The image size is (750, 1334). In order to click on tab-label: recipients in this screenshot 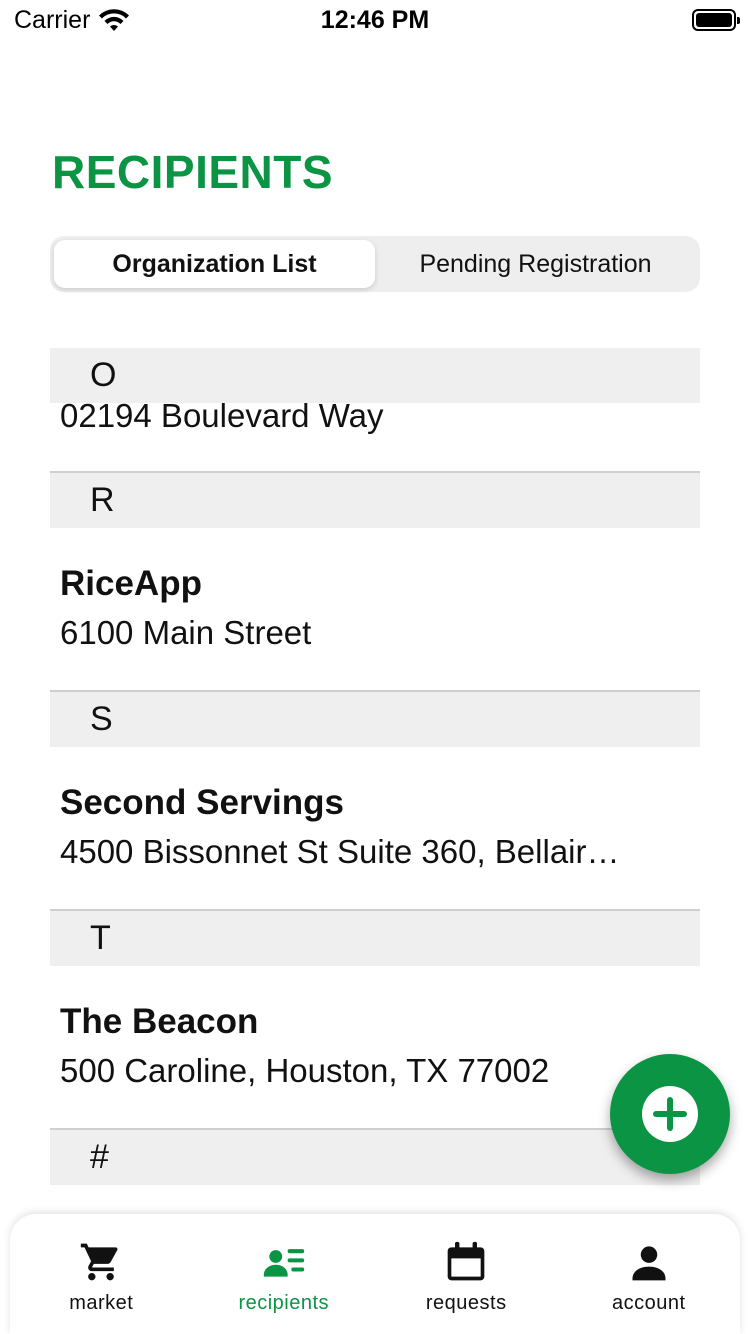, I will do `click(284, 1303)`.